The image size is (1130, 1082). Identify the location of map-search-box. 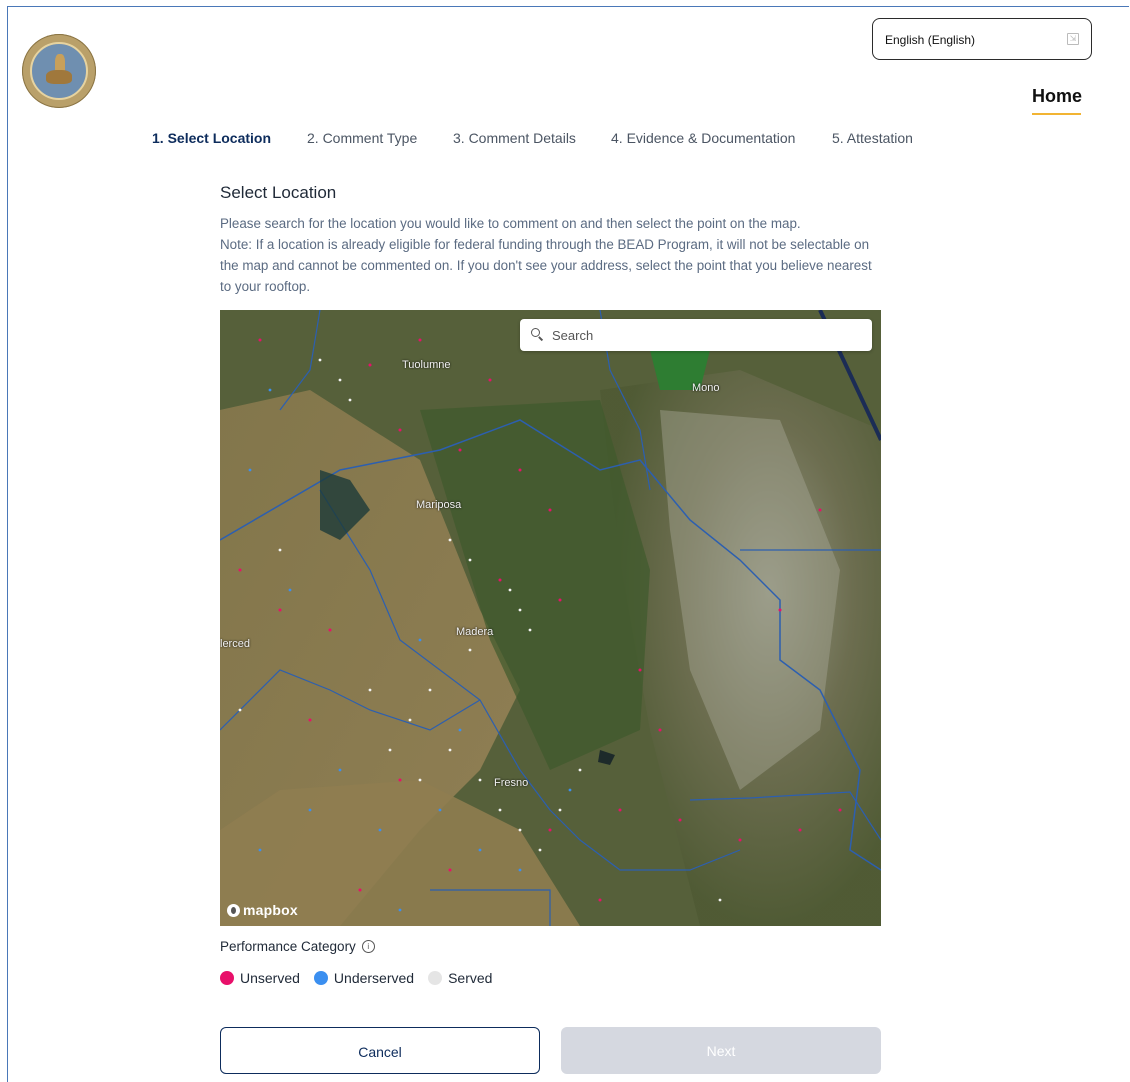
(696, 335).